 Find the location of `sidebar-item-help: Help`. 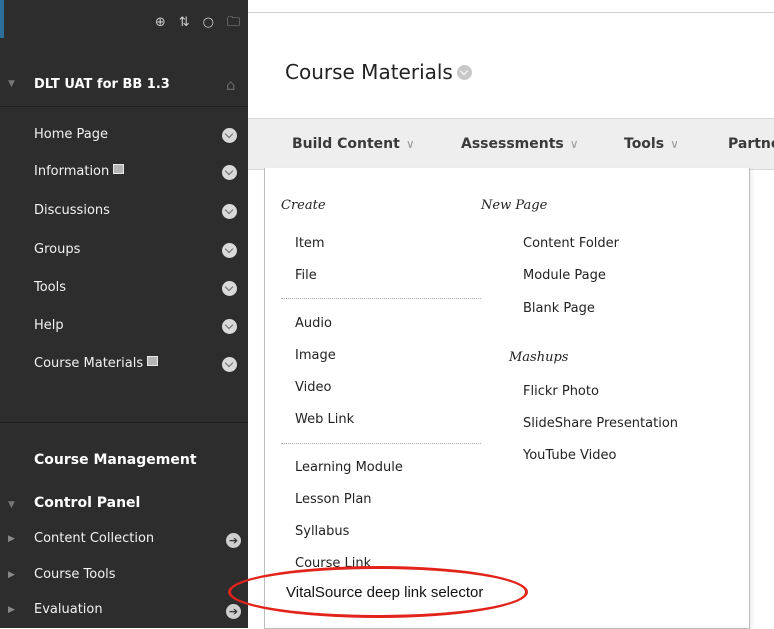

sidebar-item-help: Help is located at coordinates (124, 328).